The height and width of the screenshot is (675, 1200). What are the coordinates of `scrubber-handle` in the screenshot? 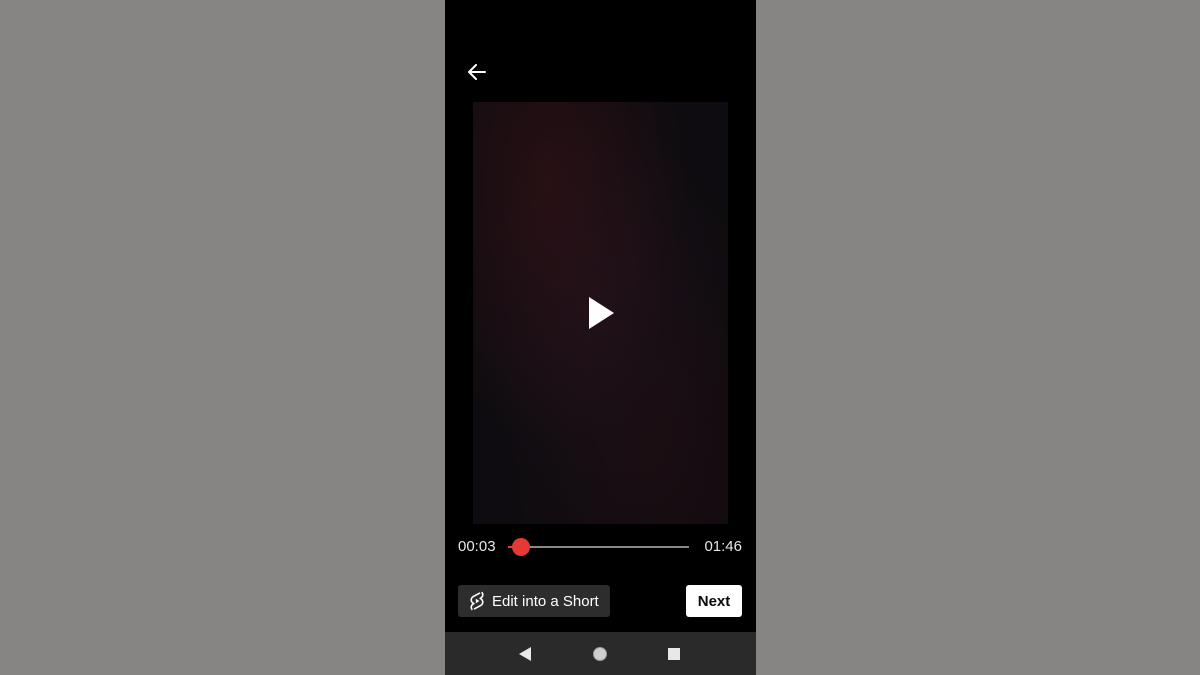 It's located at (521, 547).